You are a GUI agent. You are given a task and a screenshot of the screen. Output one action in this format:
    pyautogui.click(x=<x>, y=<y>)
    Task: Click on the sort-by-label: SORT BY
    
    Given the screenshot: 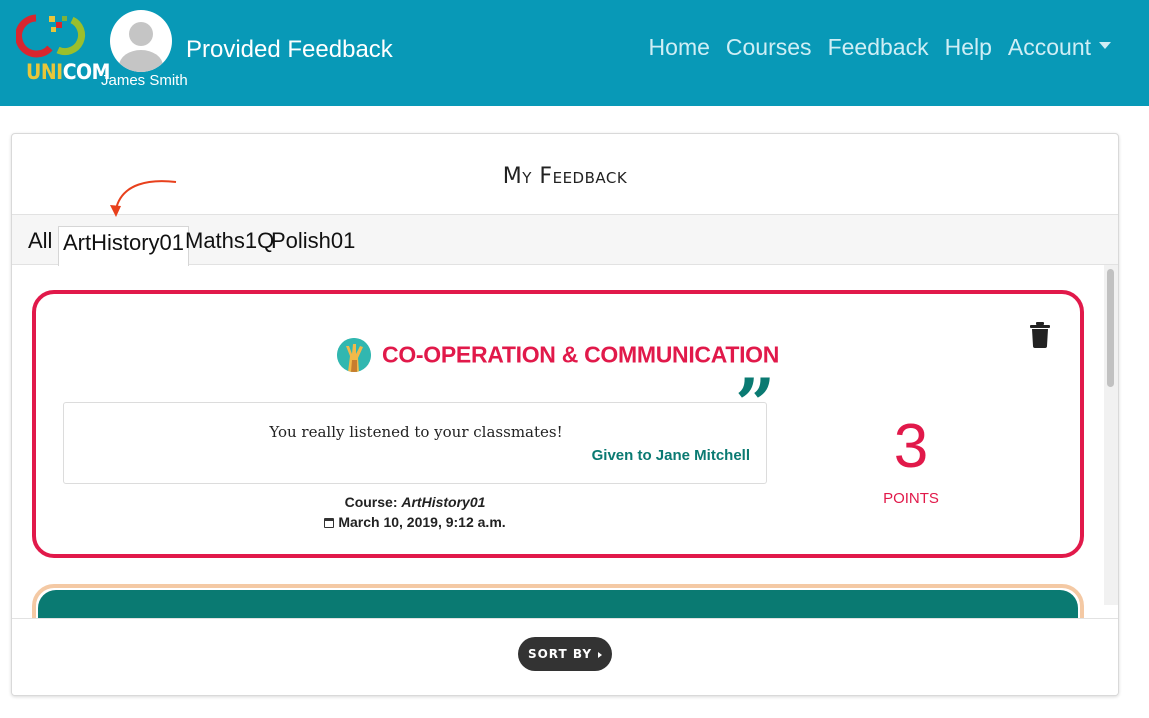 What is the action you would take?
    pyautogui.click(x=560, y=654)
    